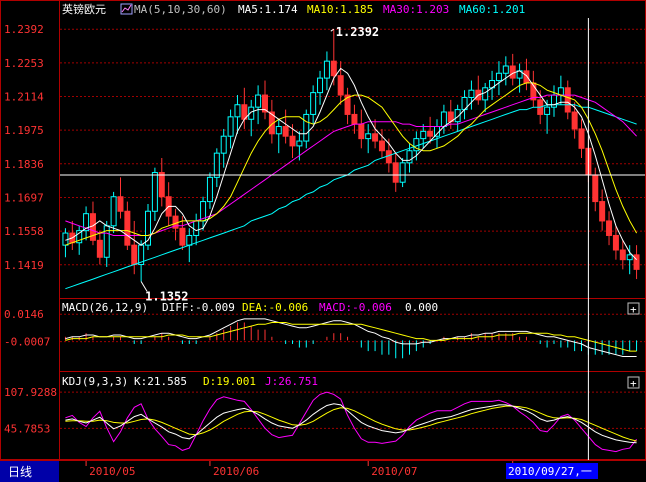 Image resolution: width=646 pixels, height=482 pixels. What do you see at coordinates (112, 471) in the screenshot?
I see `month-label: 2010/05` at bounding box center [112, 471].